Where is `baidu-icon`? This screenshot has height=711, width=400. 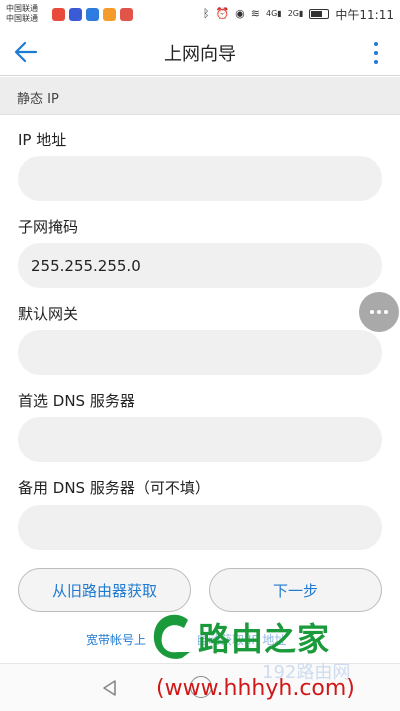 baidu-icon is located at coordinates (92, 14).